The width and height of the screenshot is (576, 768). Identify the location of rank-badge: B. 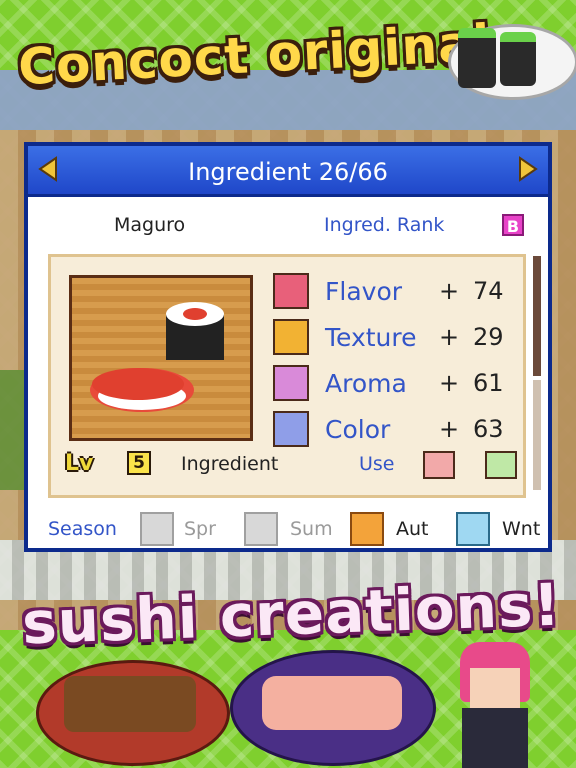
(513, 225).